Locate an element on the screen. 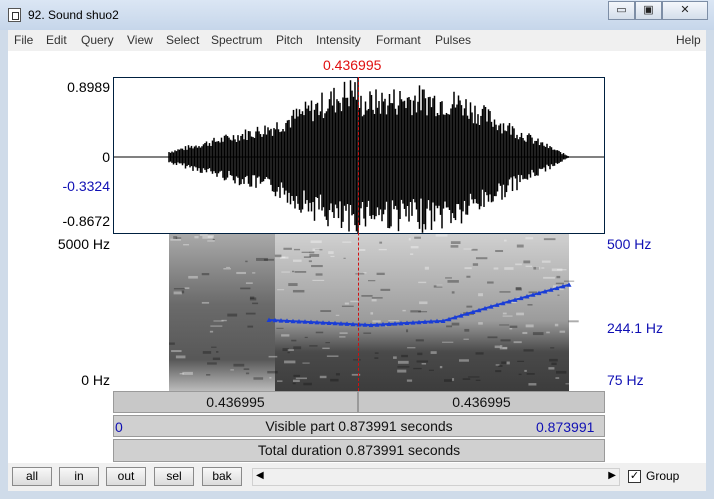 This screenshot has width=714, height=499. menu-pitch: Pitch is located at coordinates (289, 40).